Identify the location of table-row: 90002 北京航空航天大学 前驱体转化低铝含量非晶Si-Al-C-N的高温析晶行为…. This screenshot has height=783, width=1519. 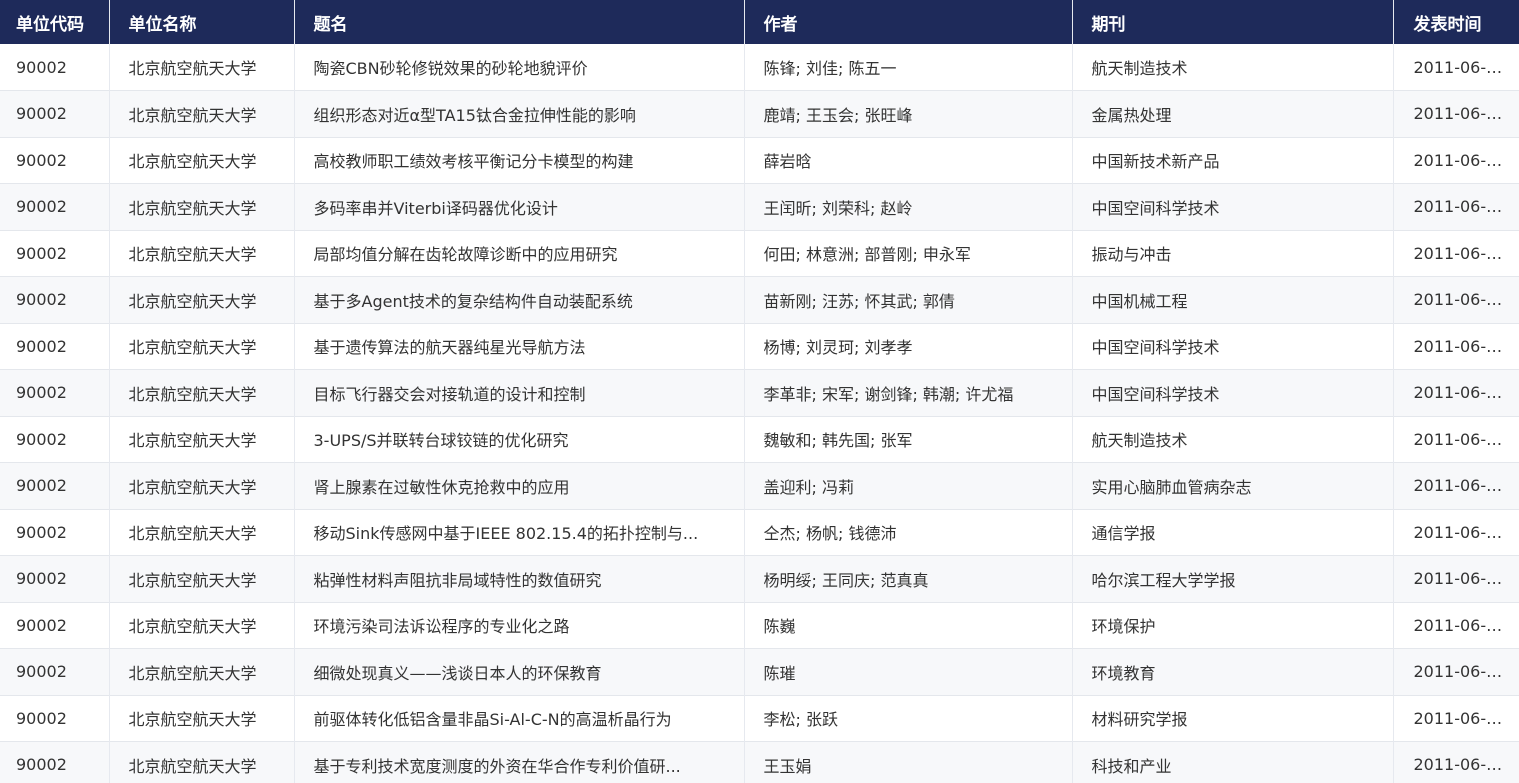
(759, 718).